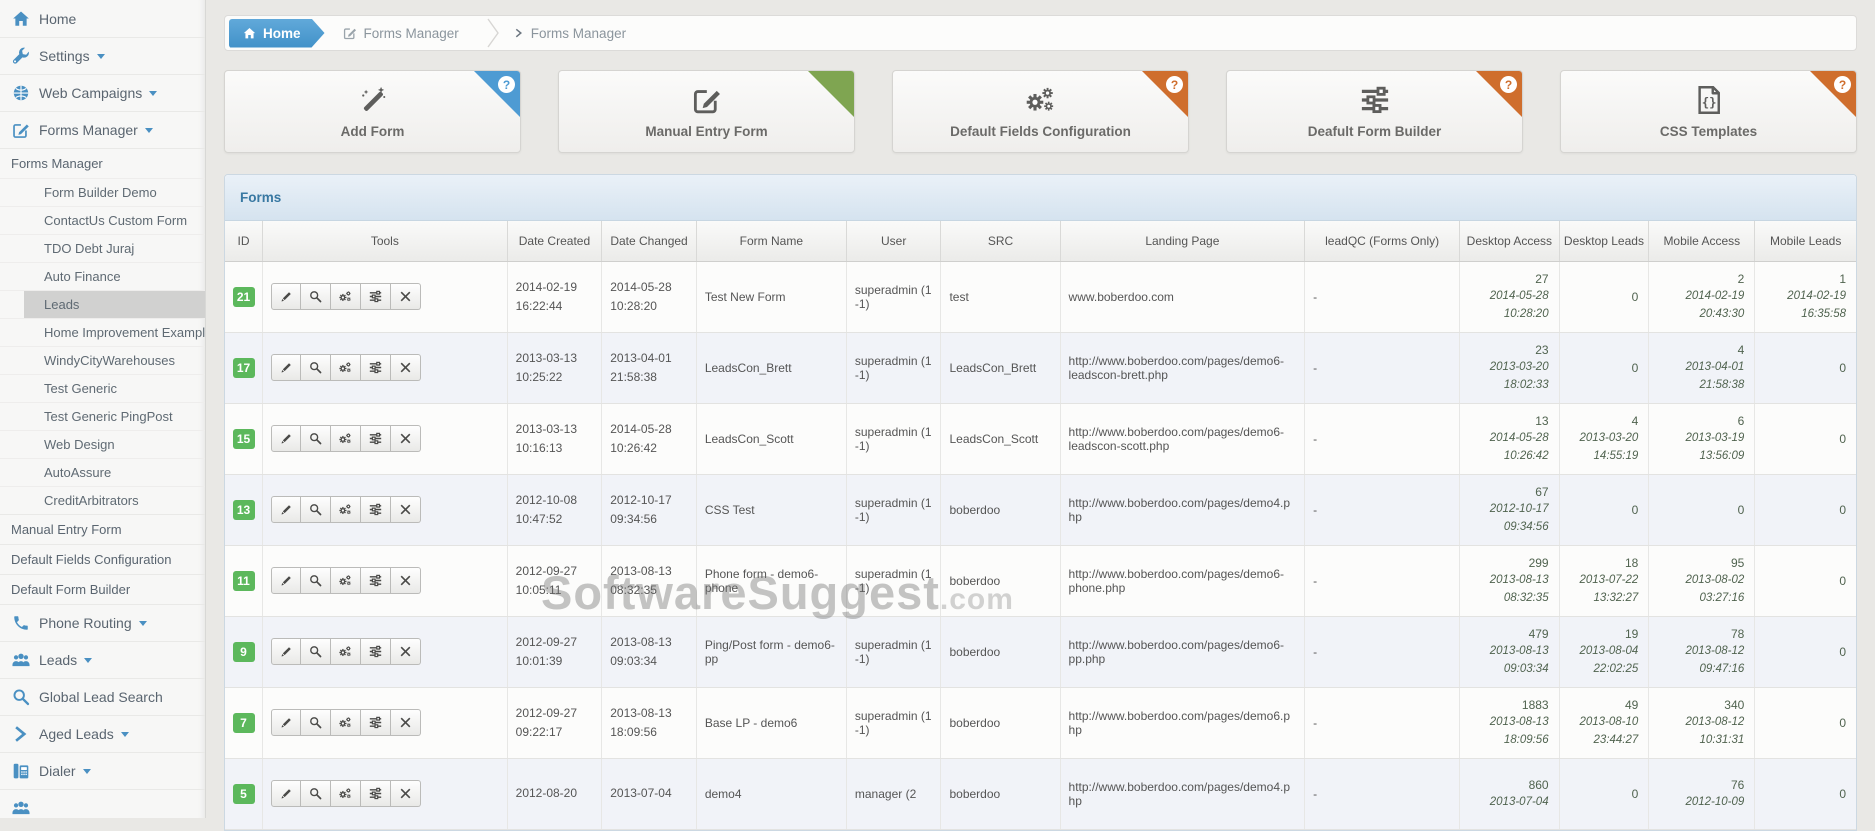 This screenshot has height=831, width=1875. Describe the element at coordinates (148, 132) in the screenshot. I see `caret-down-icon` at that location.